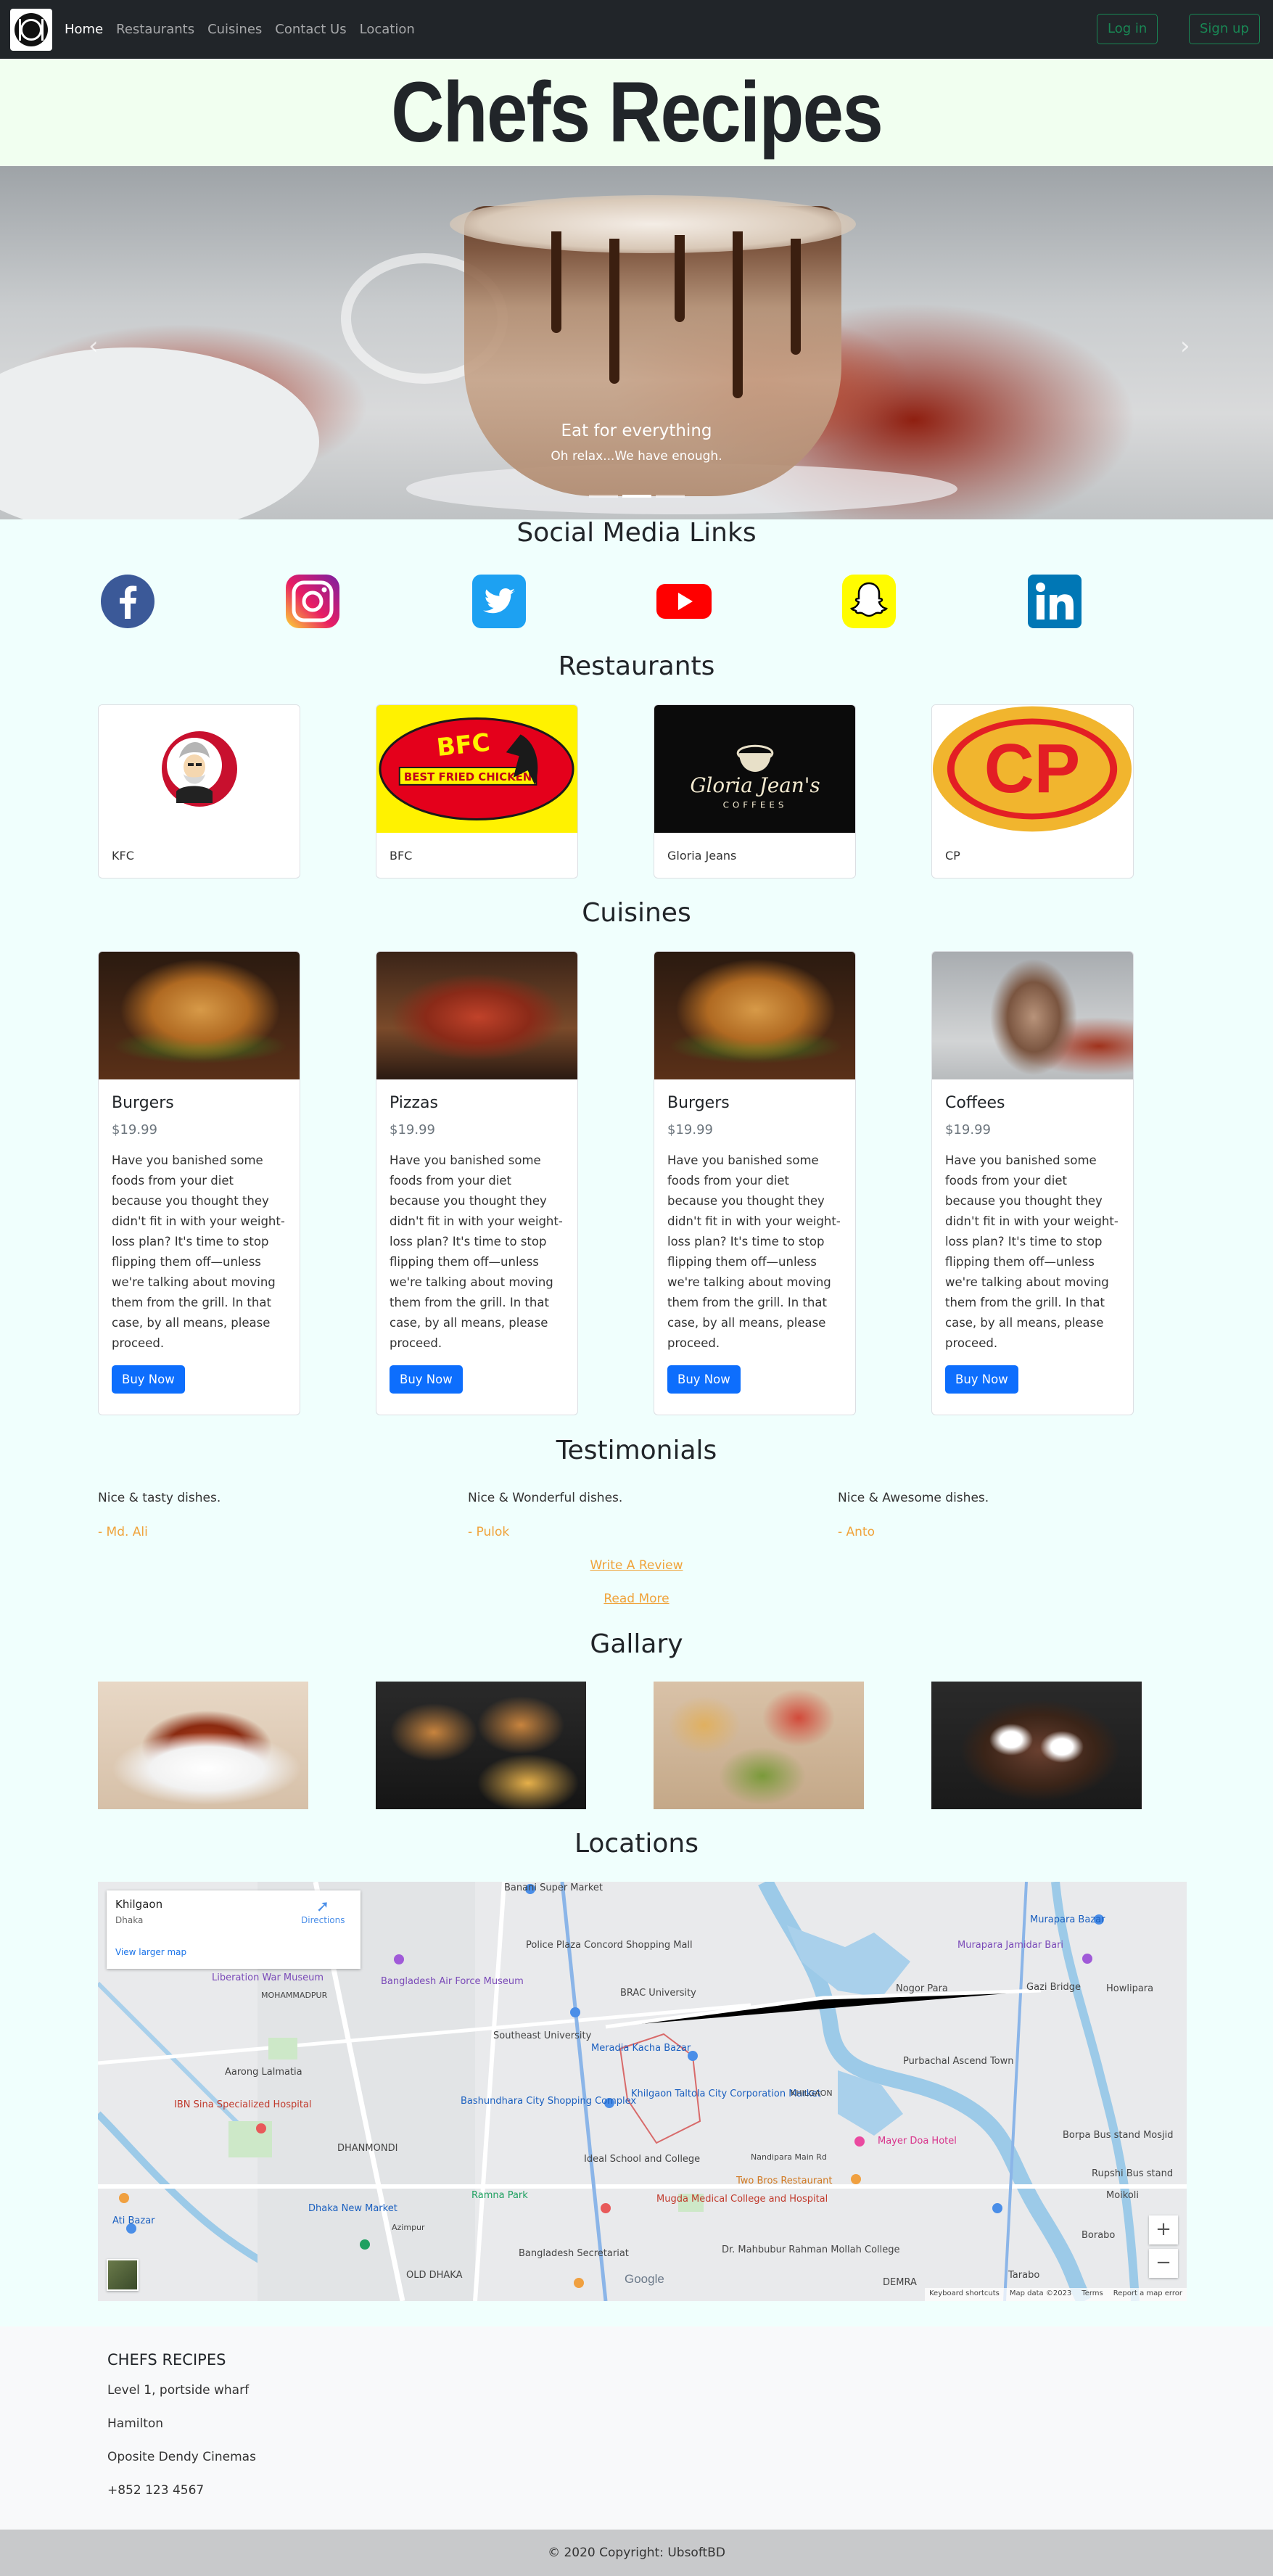 Image resolution: width=1273 pixels, height=2576 pixels. What do you see at coordinates (1053, 1987) in the screenshot?
I see `map-label: Gazi Bridge` at bounding box center [1053, 1987].